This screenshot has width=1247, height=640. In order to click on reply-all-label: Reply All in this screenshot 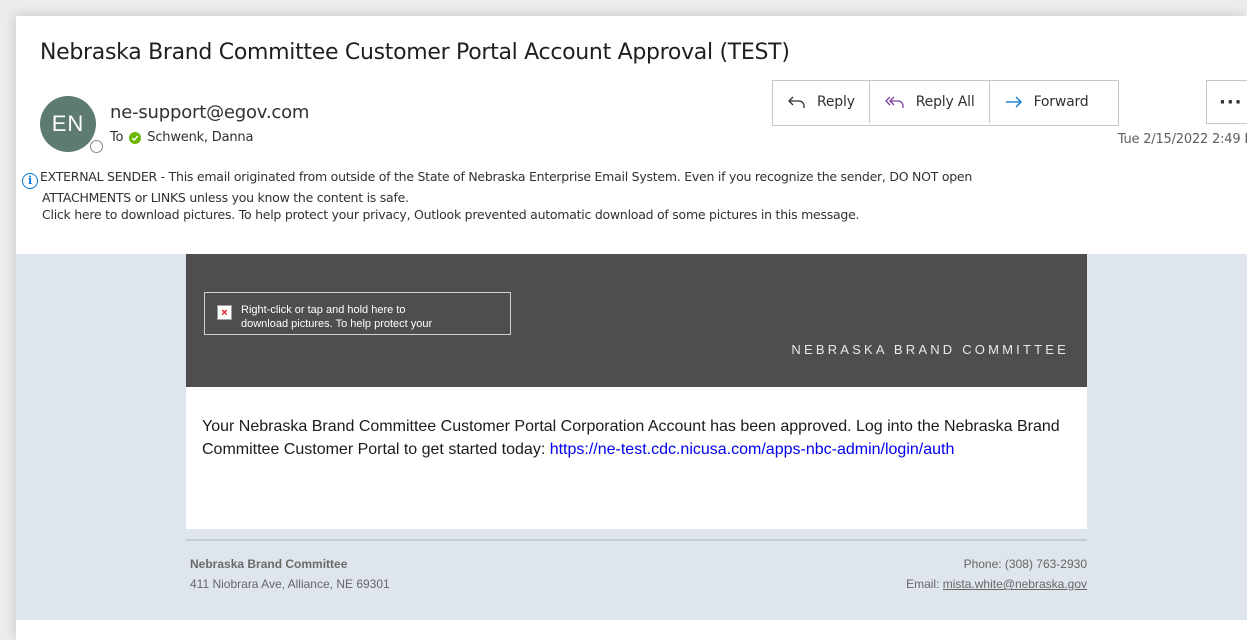, I will do `click(945, 102)`.